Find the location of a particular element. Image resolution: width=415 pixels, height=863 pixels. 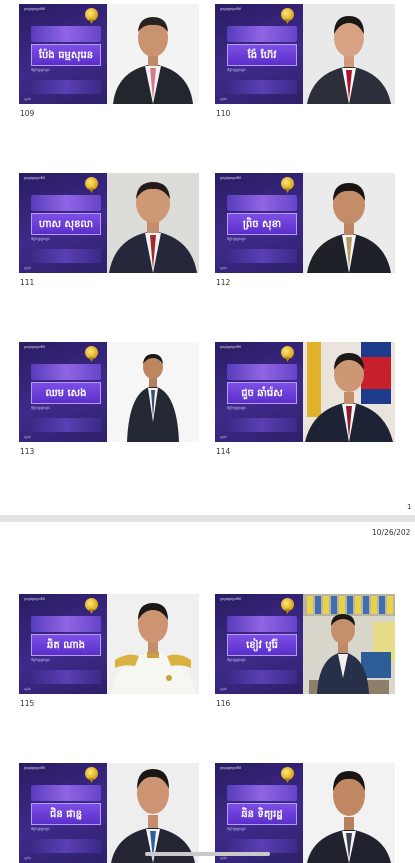

card-number: 110 is located at coordinates (223, 113).